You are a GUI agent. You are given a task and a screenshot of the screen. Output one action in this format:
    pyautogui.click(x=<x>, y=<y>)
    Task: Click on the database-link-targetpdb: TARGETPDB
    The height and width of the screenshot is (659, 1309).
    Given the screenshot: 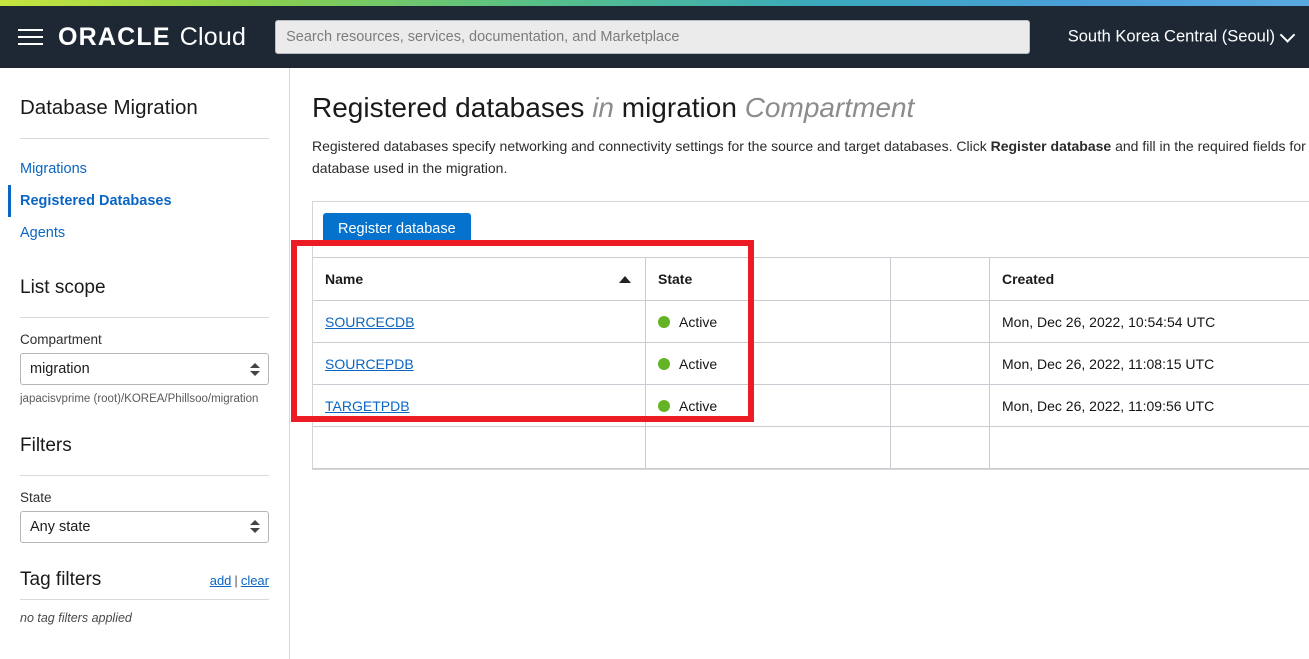 What is the action you would take?
    pyautogui.click(x=367, y=406)
    